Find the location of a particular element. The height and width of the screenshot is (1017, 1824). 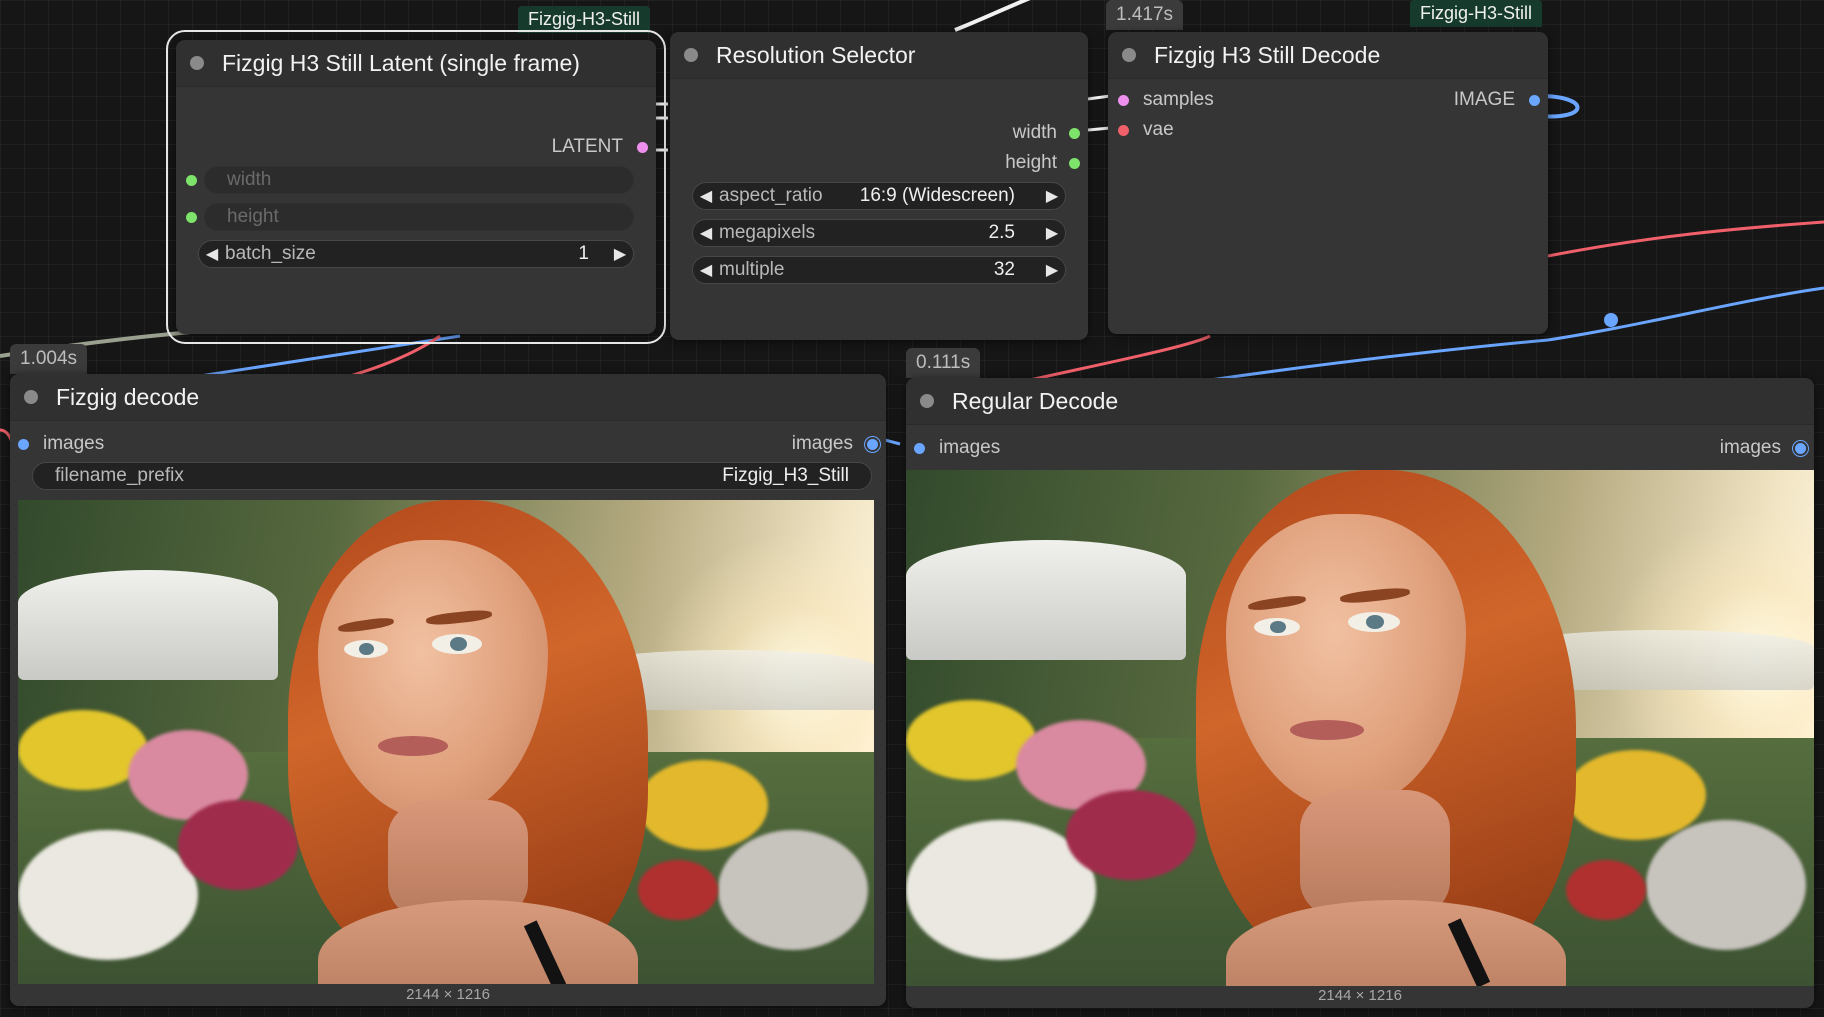

height-output-slot-icon is located at coordinates (1074, 163).